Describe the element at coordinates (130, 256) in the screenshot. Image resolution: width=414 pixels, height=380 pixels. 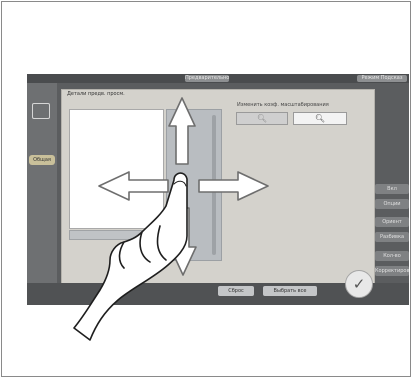
I see `hand-icon` at that location.